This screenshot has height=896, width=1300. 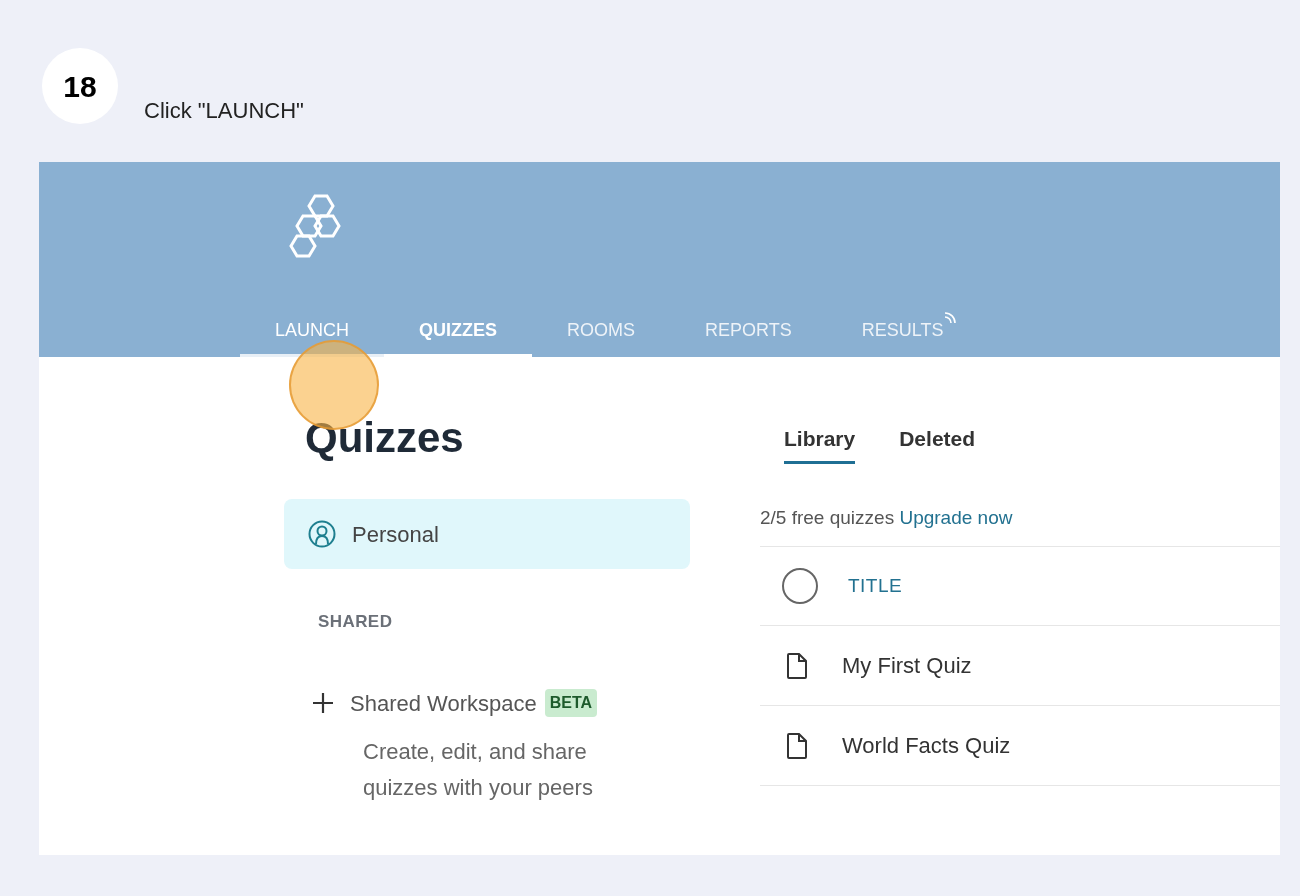 What do you see at coordinates (820, 443) in the screenshot?
I see `content-tab: Library` at bounding box center [820, 443].